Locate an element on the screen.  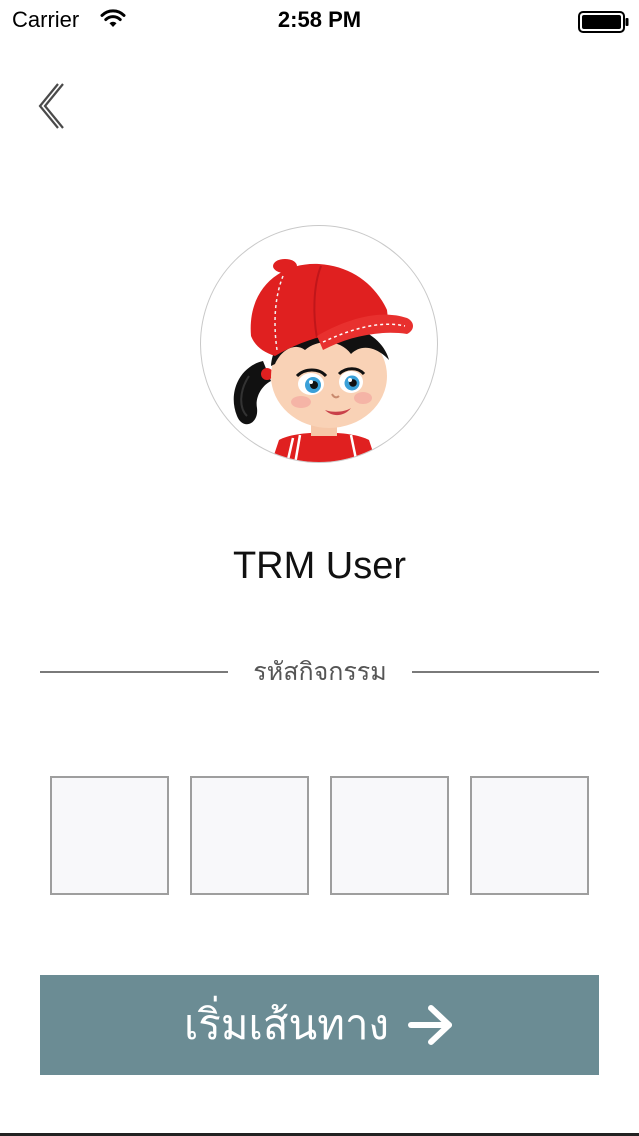
arrow-right-icon is located at coordinates (431, 1025).